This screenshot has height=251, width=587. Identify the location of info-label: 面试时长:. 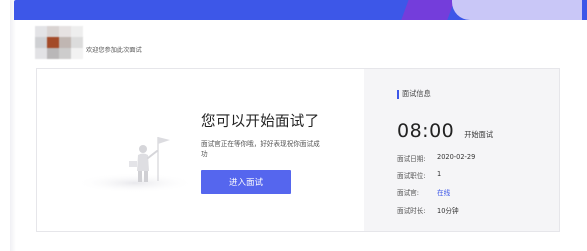
(411, 211).